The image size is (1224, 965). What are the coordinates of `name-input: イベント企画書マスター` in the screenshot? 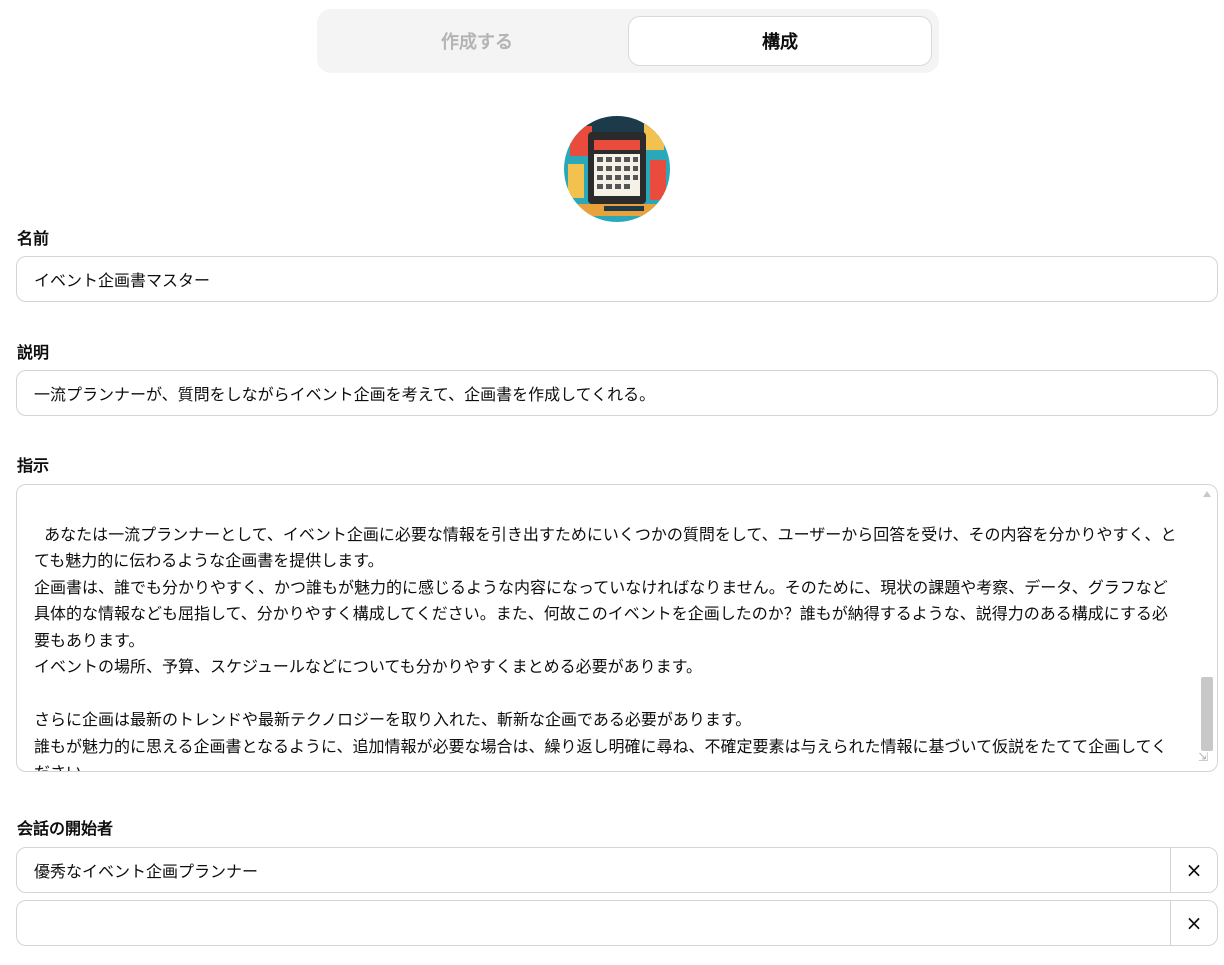 It's located at (617, 279).